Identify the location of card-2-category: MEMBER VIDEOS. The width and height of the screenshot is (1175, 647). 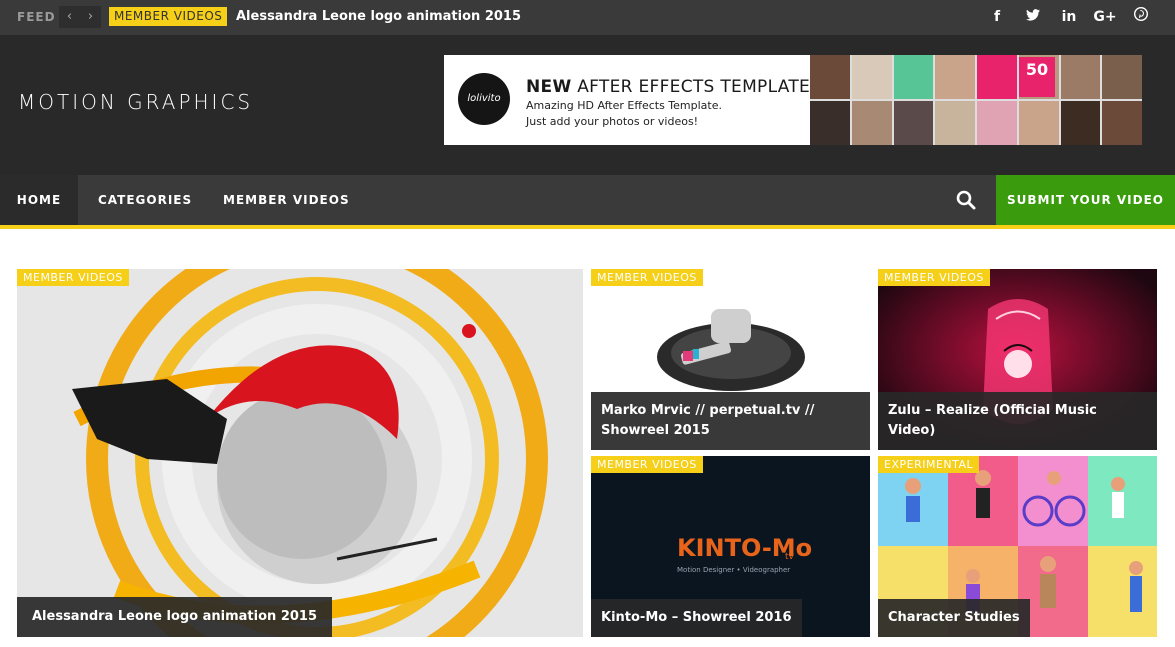
(647, 277).